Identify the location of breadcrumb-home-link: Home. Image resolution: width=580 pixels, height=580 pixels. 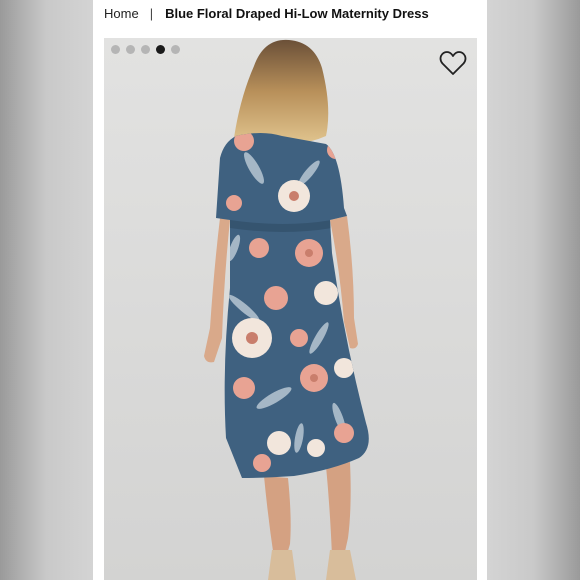
(121, 13).